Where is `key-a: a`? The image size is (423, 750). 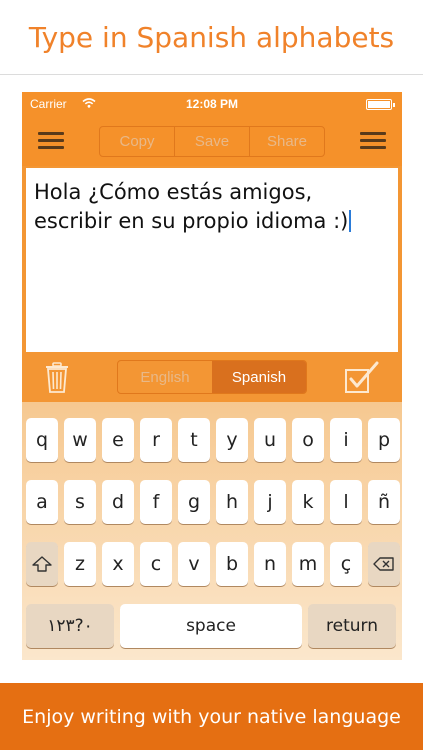 key-a: a is located at coordinates (42, 502).